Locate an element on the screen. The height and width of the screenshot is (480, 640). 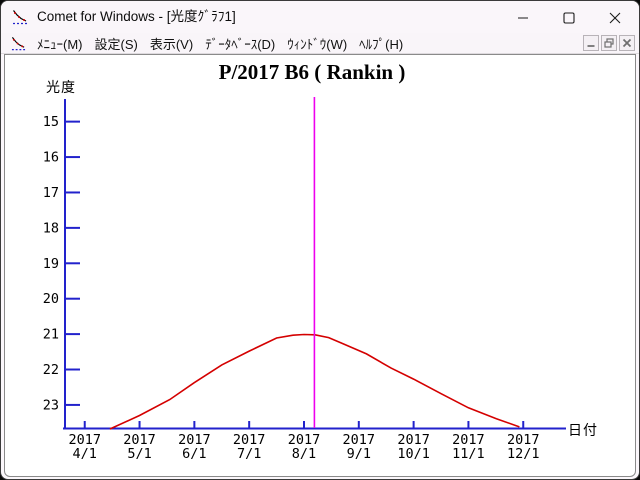
mdi-close-icon is located at coordinates (627, 43).